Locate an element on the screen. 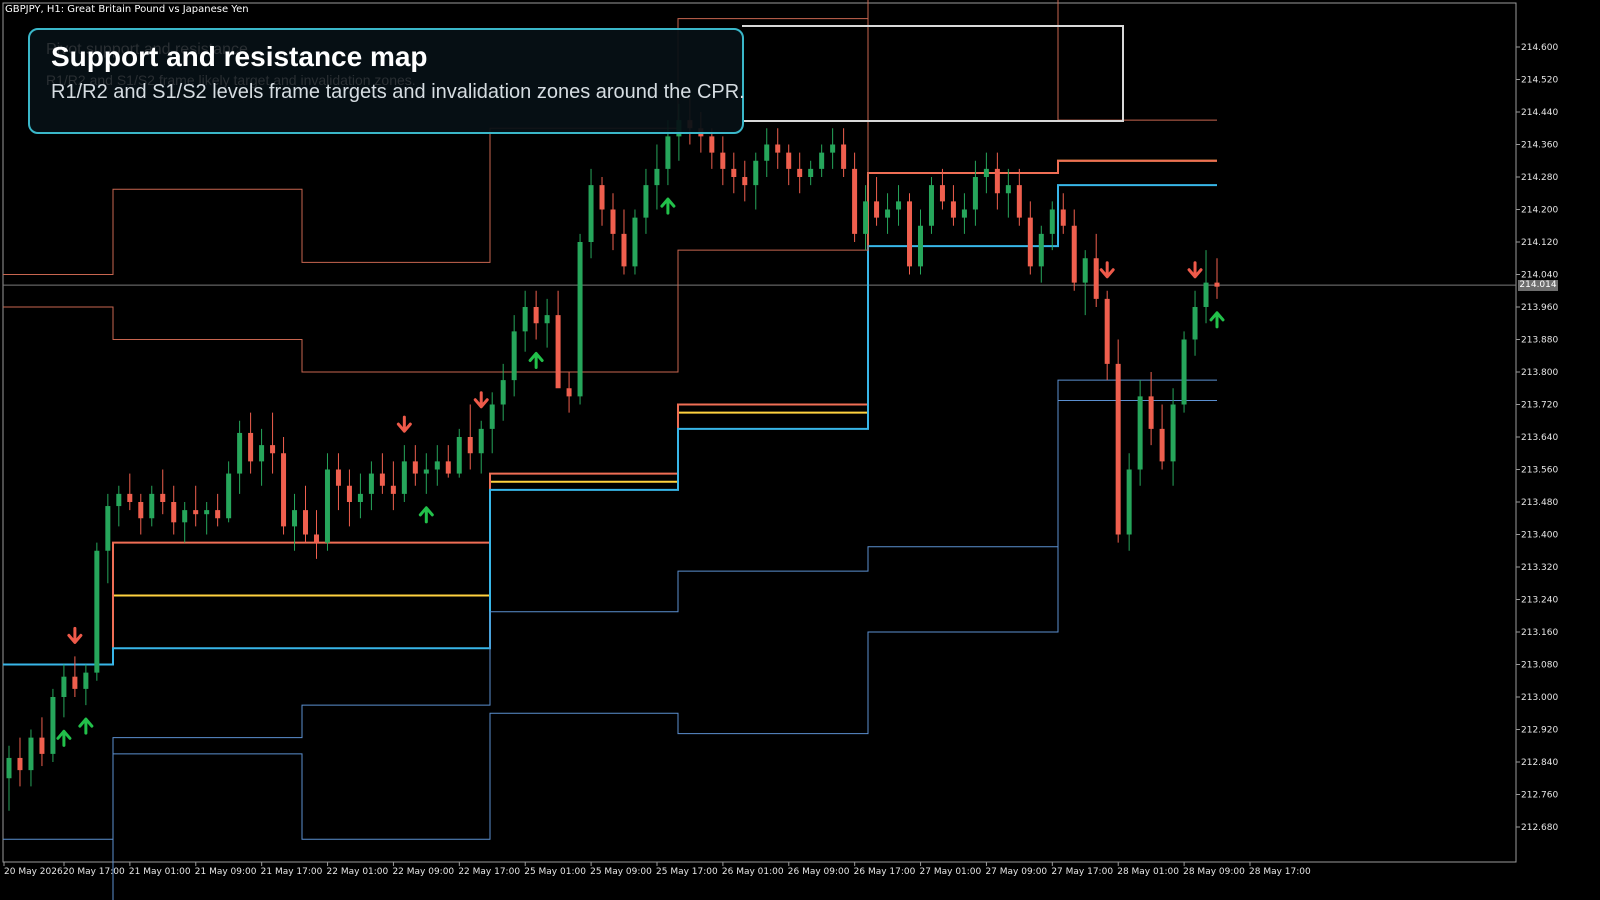  up-arrow-shape is located at coordinates (64, 738).